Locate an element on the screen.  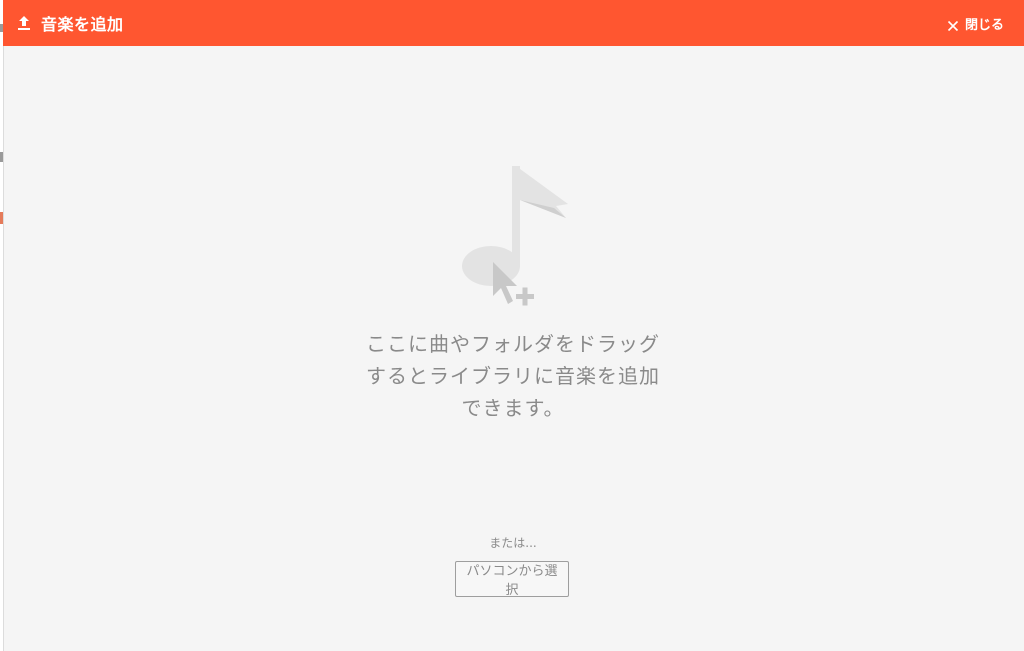
upload-icon is located at coordinates (24, 23).